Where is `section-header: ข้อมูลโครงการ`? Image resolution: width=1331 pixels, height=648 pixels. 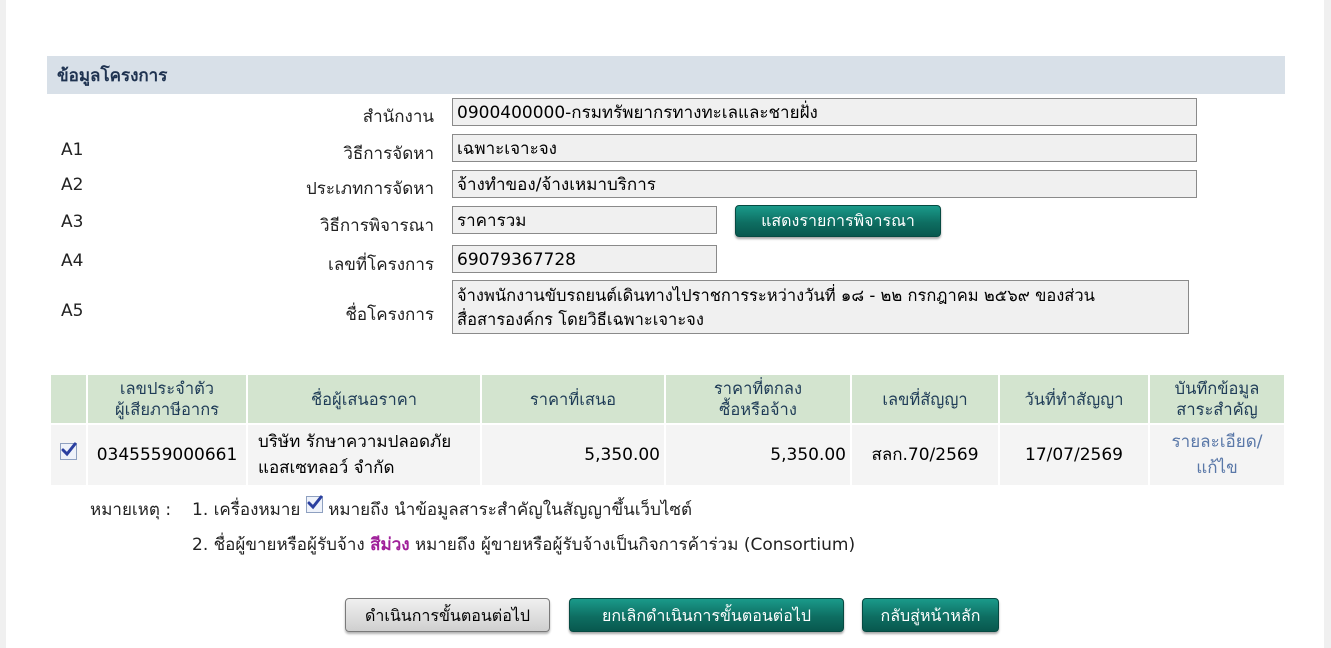
section-header: ข้อมูลโครงการ is located at coordinates (666, 75).